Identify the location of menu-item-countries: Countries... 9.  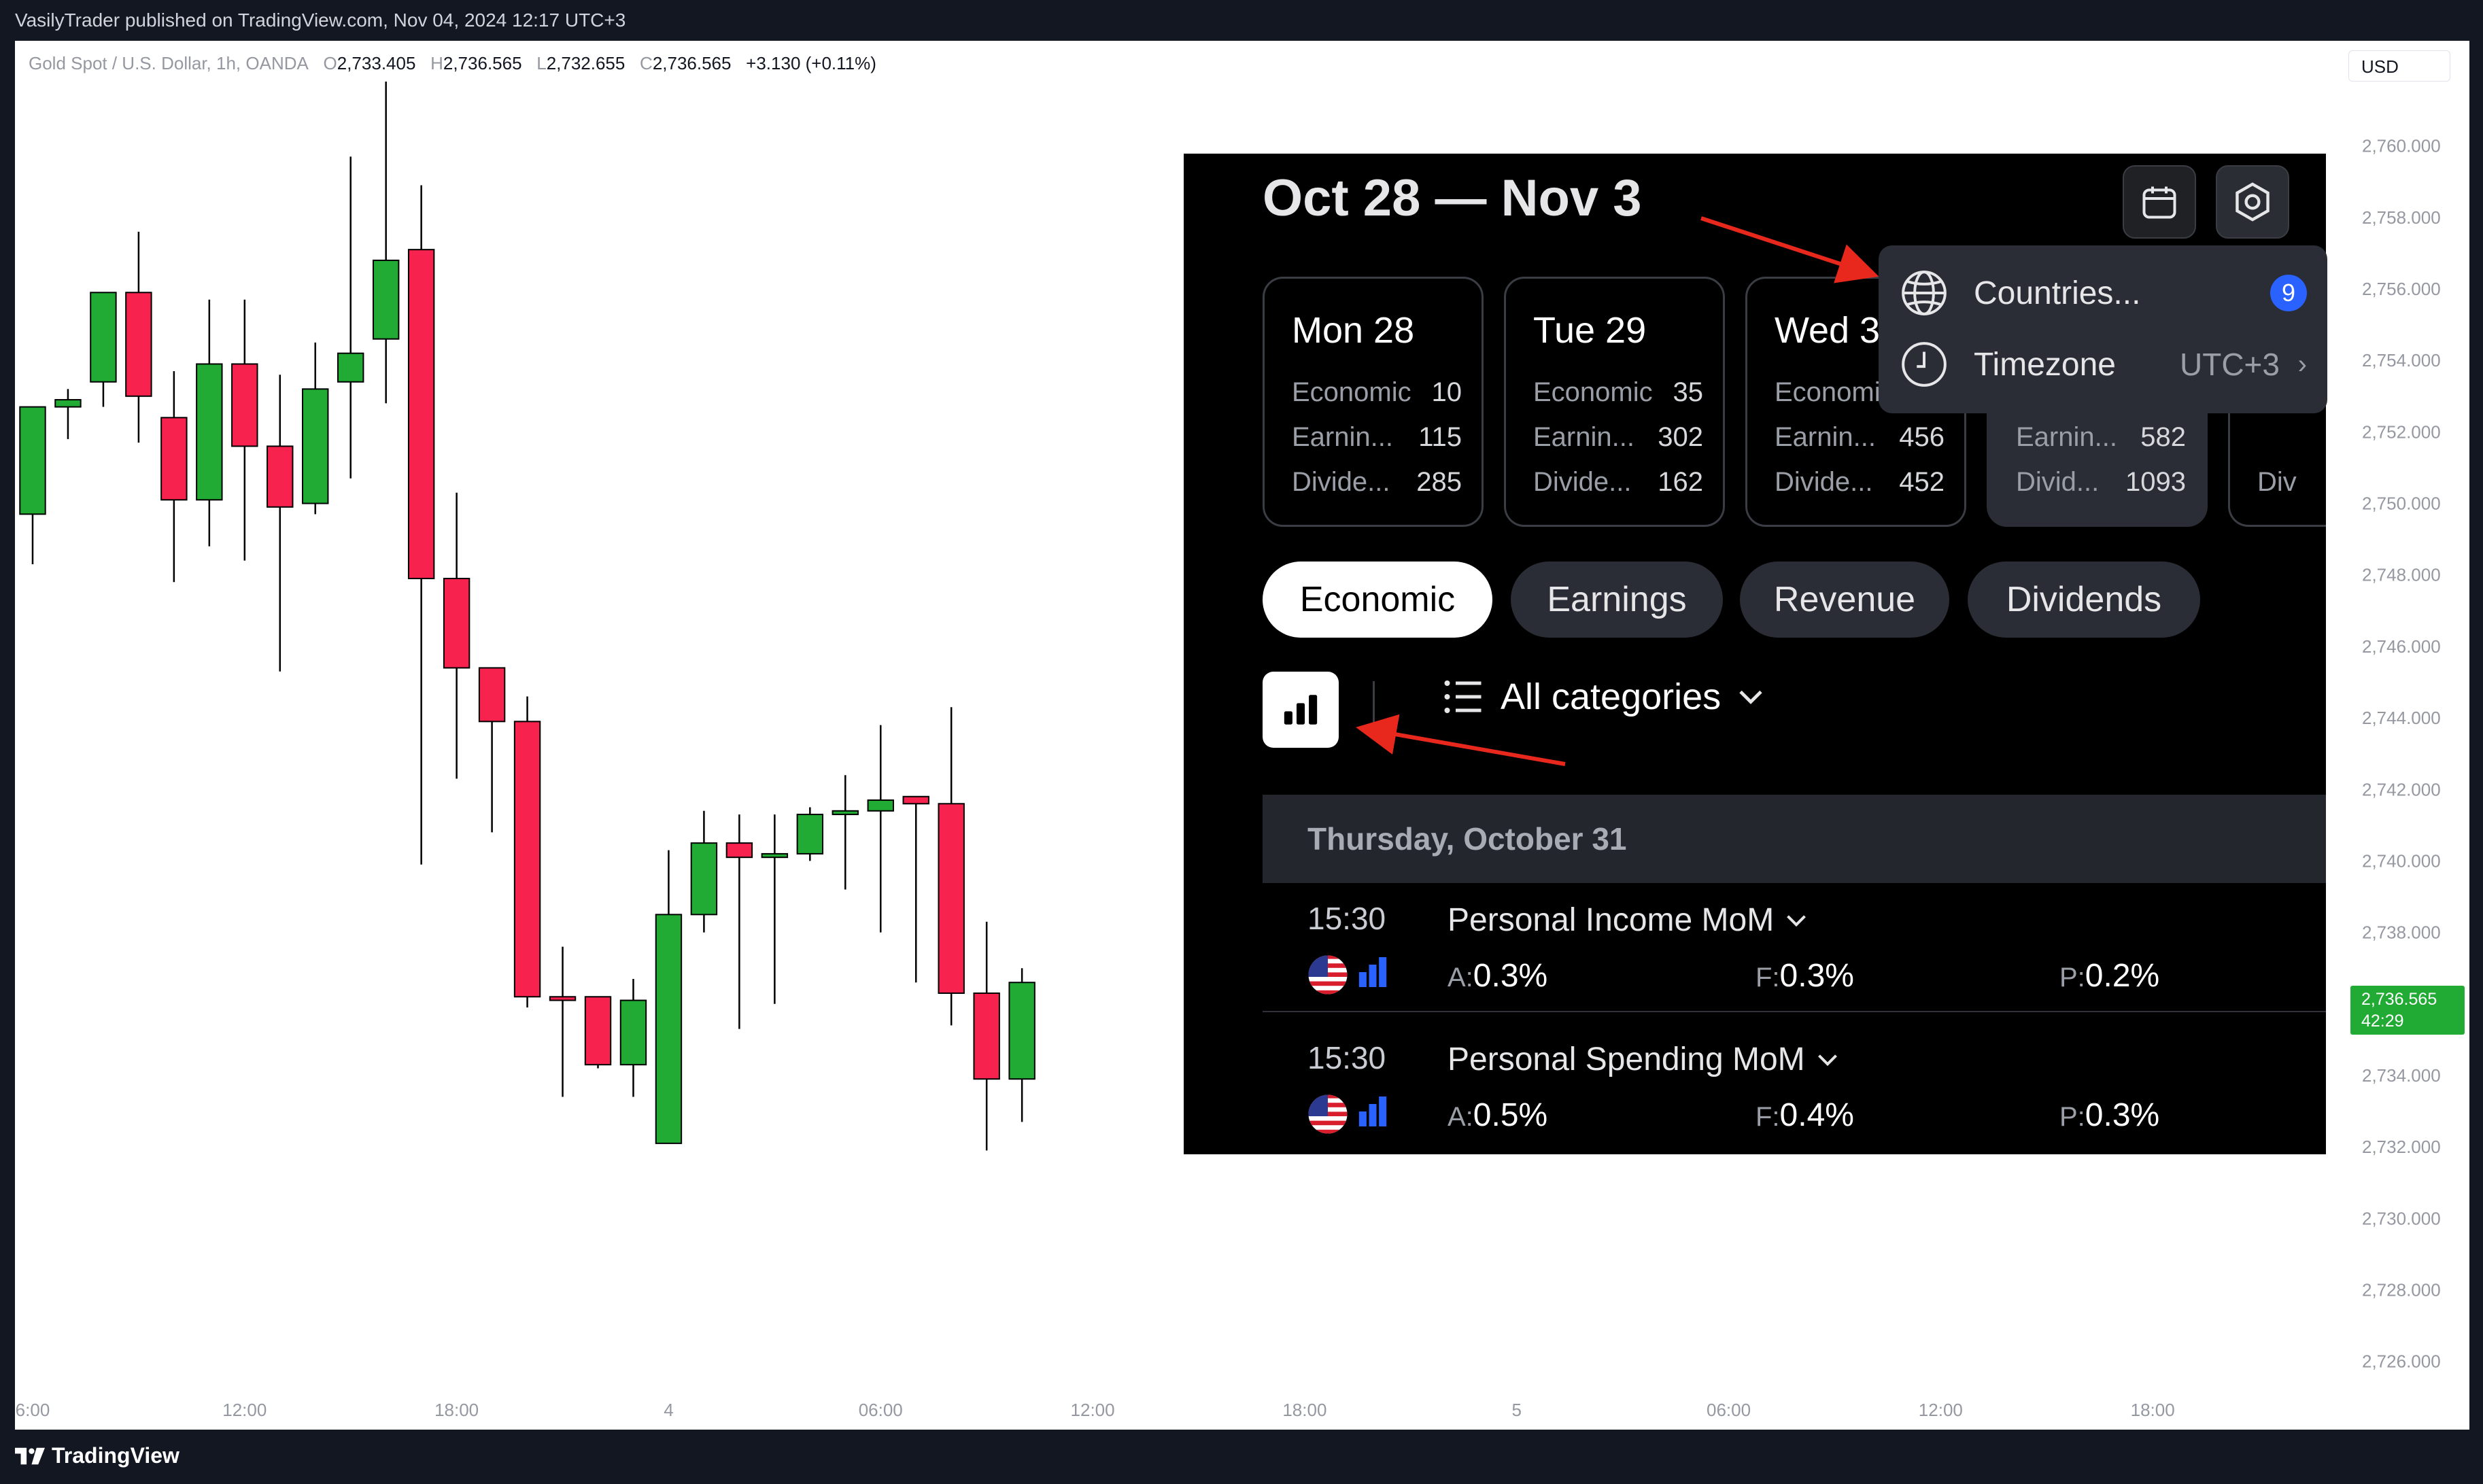
(2103, 293).